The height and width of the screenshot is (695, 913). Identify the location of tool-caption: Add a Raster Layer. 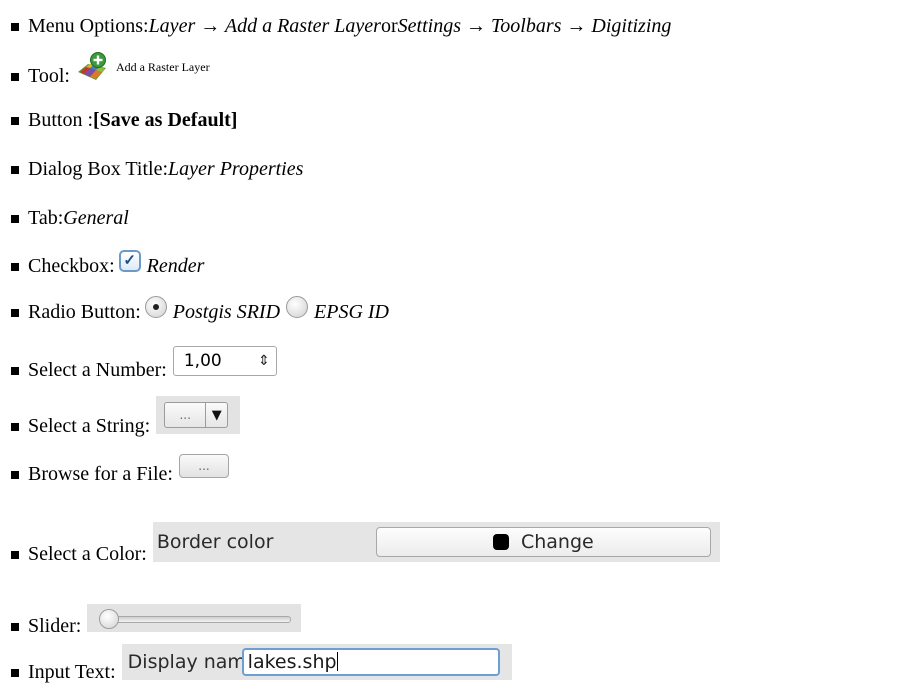
(162, 67).